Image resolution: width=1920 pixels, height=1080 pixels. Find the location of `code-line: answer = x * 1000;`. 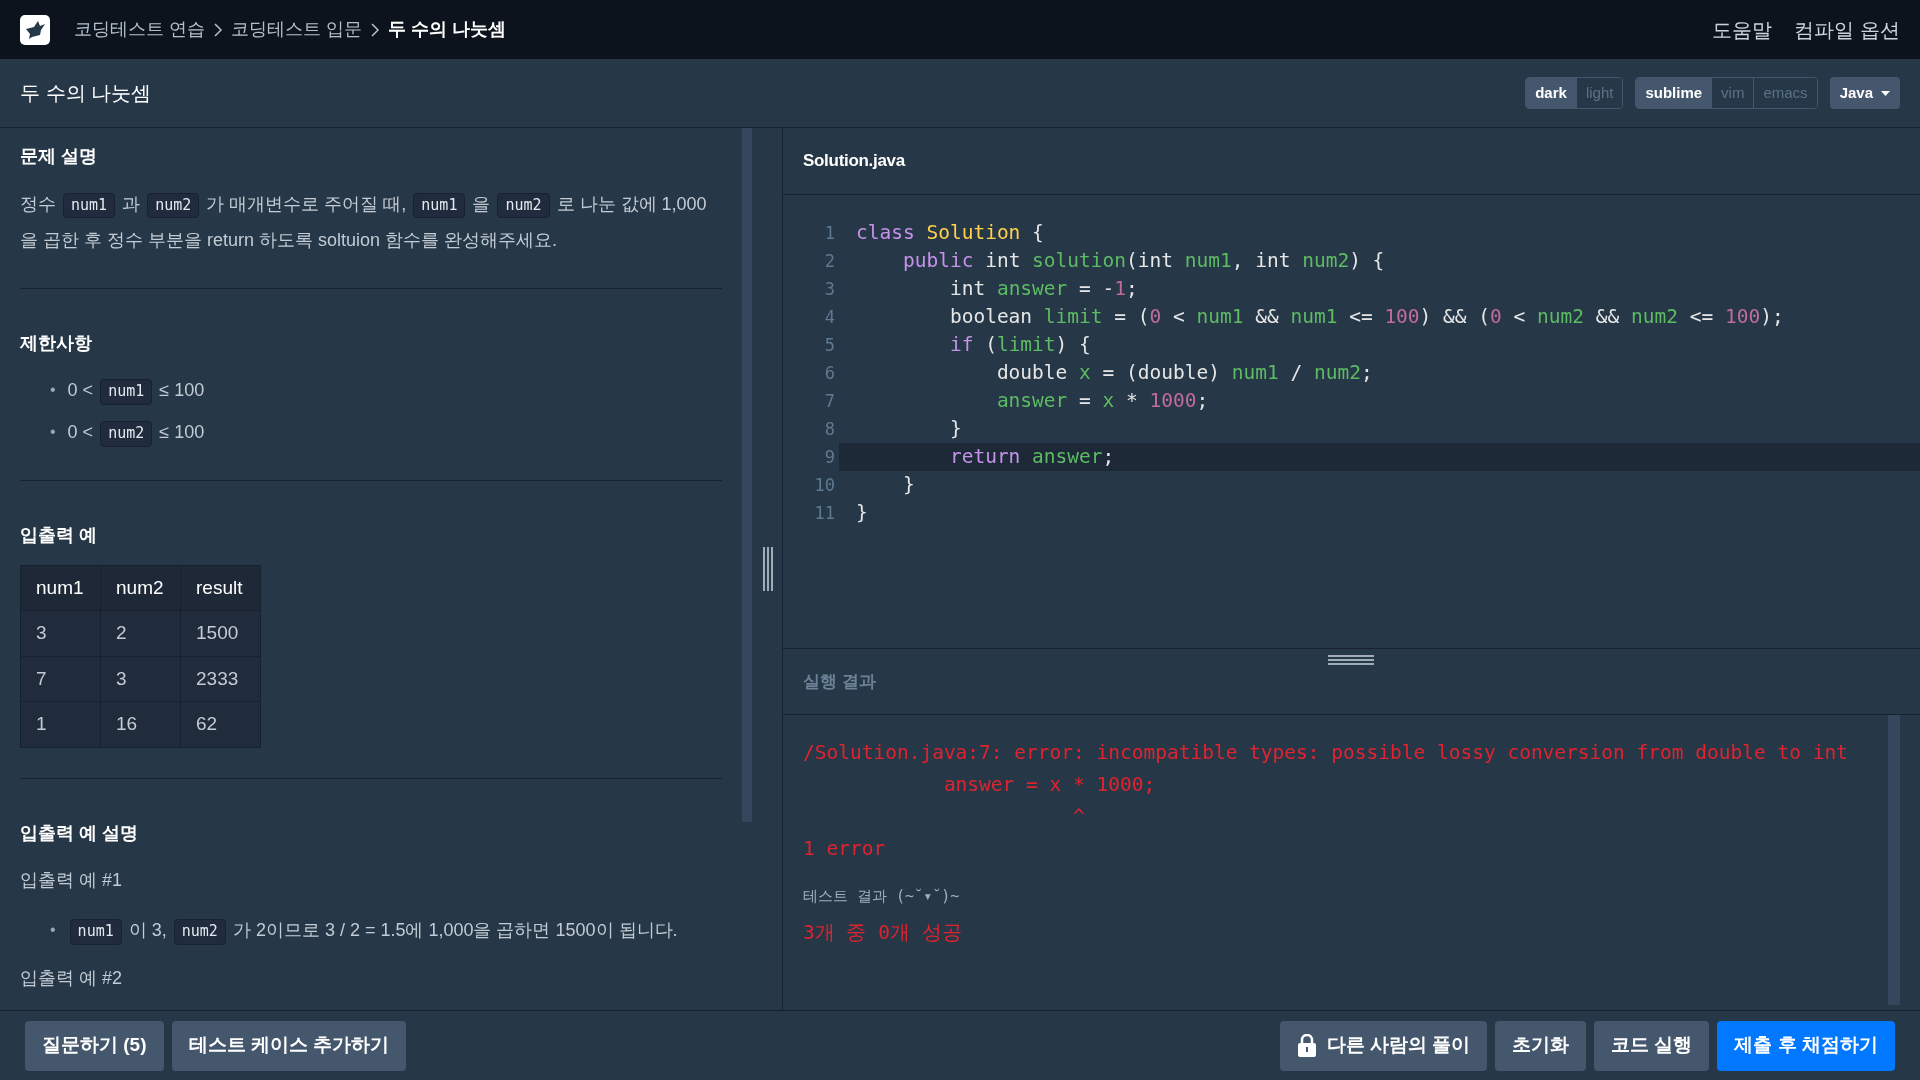

code-line: answer = x * 1000; is located at coordinates (1102, 401).